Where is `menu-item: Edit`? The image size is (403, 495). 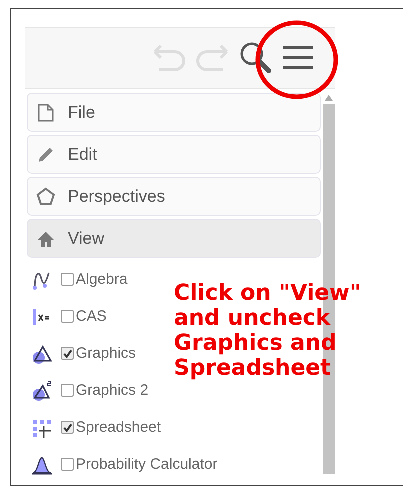
menu-item: Edit is located at coordinates (174, 154).